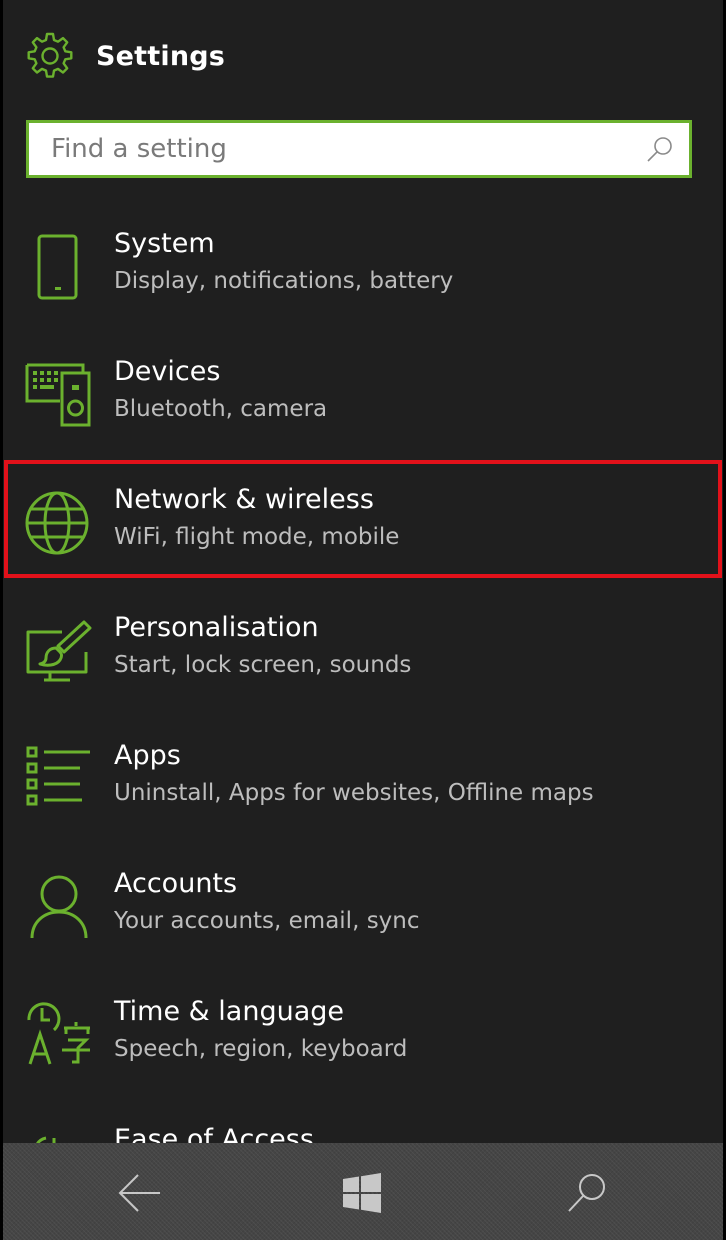  What do you see at coordinates (58, 395) in the screenshot?
I see `devices-icon` at bounding box center [58, 395].